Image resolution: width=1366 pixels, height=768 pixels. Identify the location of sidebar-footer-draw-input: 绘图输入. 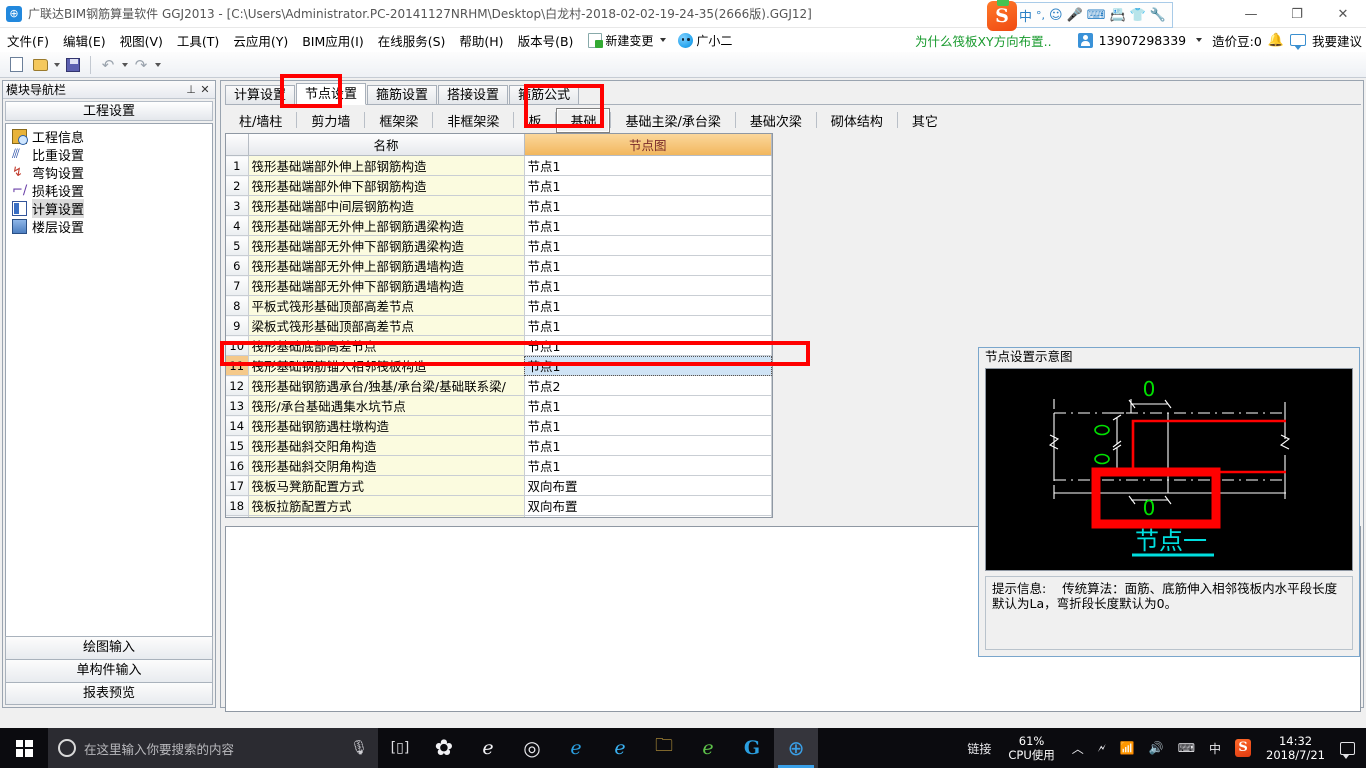
(109, 647).